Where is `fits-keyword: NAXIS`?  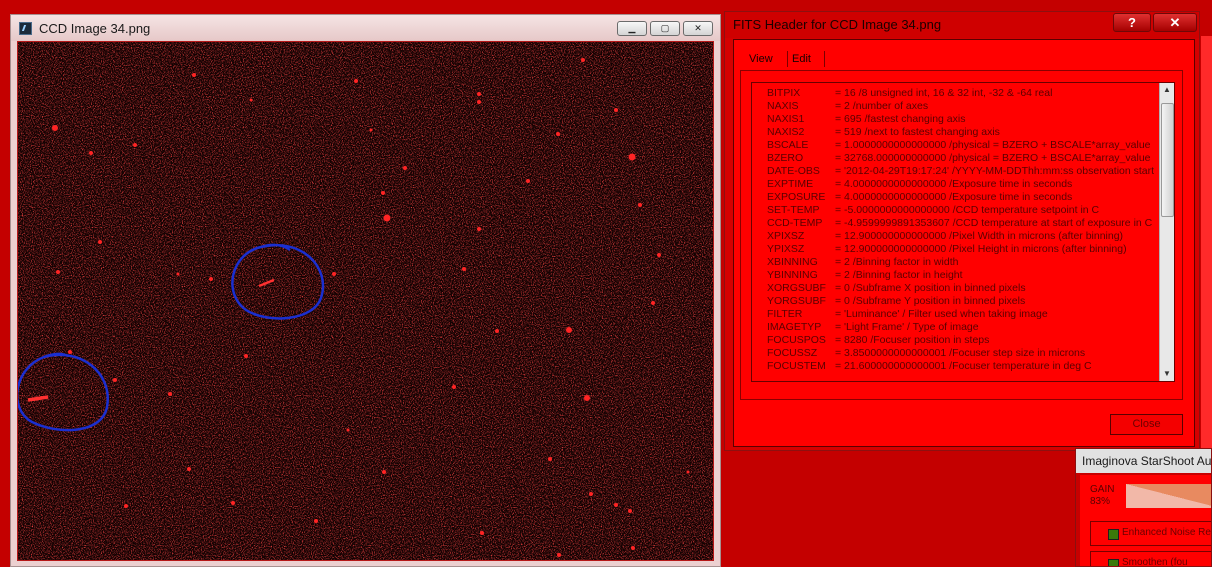 fits-keyword: NAXIS is located at coordinates (783, 106).